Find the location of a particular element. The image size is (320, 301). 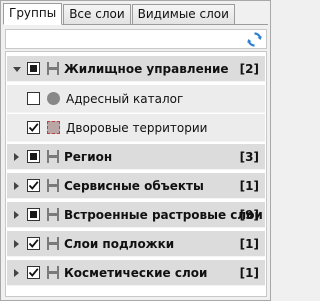

tree-row-service-objects: Сервисные объекты [1] is located at coordinates (136, 186).